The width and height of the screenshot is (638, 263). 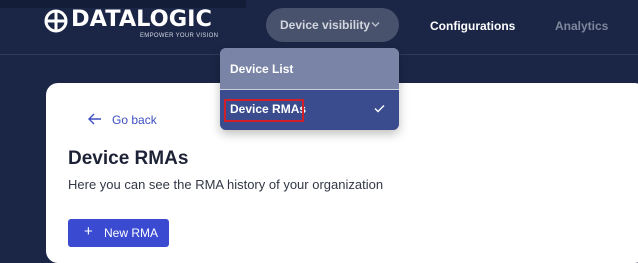 What do you see at coordinates (179, 36) in the screenshot?
I see `logo-tagline: EMPOWER YOUR VISION` at bounding box center [179, 36].